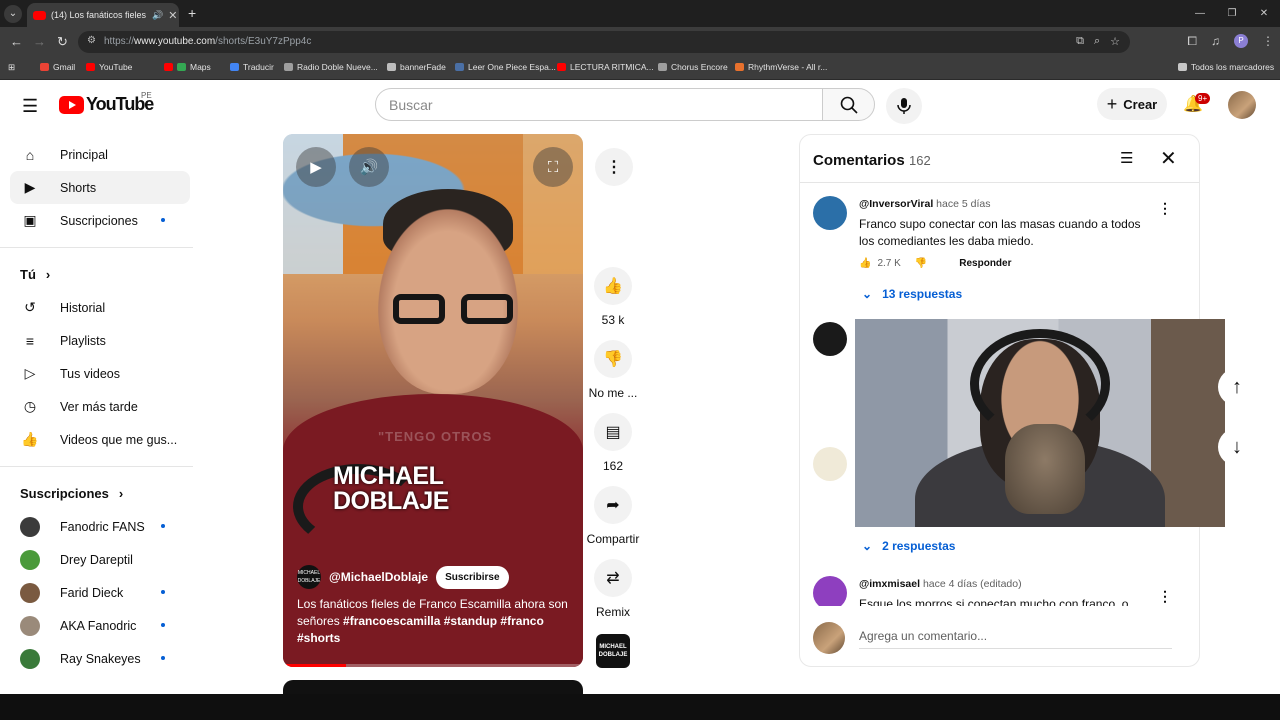 This screenshot has width=1280, height=720. Describe the element at coordinates (433, 687) in the screenshot. I see `next-short-preview` at that location.